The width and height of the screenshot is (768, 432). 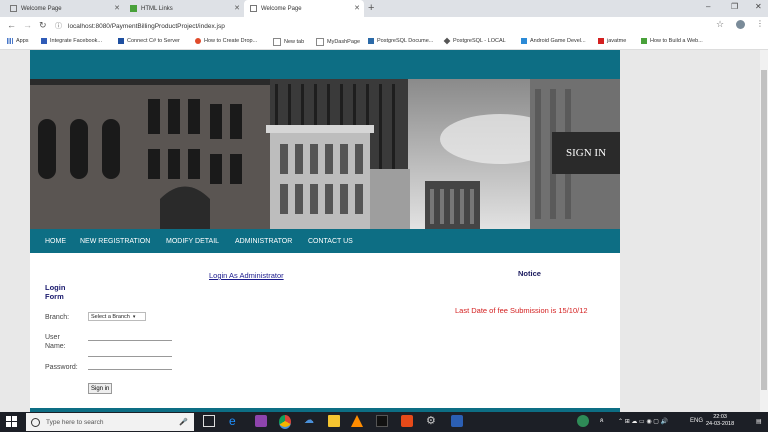 I want to click on nav-administrator: ADMINISTRATOR, so click(x=263, y=241).